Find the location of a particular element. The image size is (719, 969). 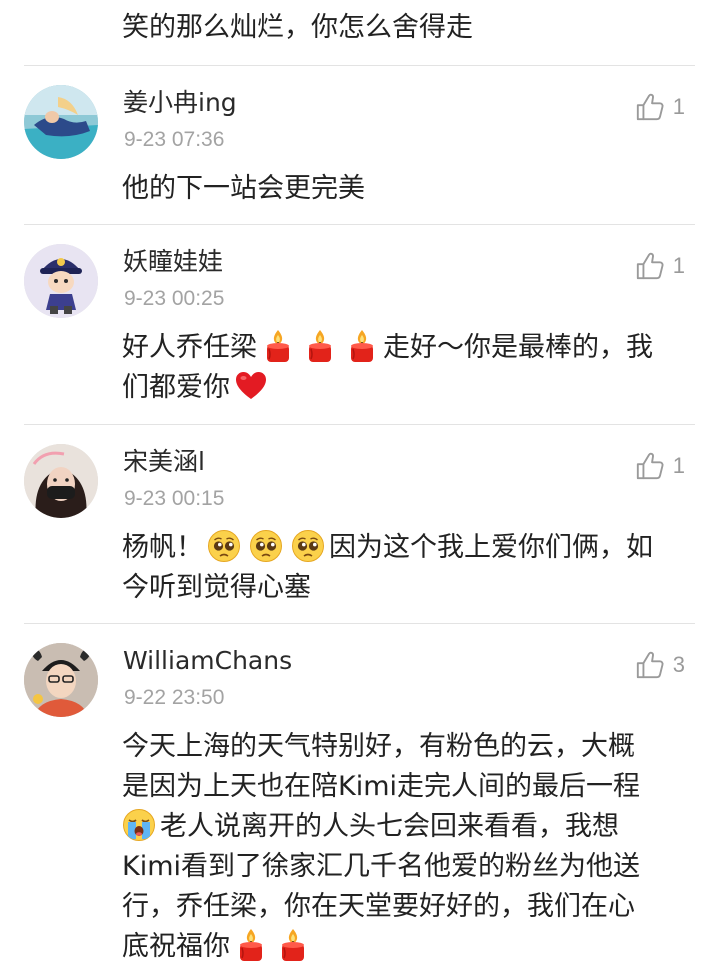

comment-text-line: 杨帆！ 因为这个我上爱你们俩，如 is located at coordinates (409, 548).